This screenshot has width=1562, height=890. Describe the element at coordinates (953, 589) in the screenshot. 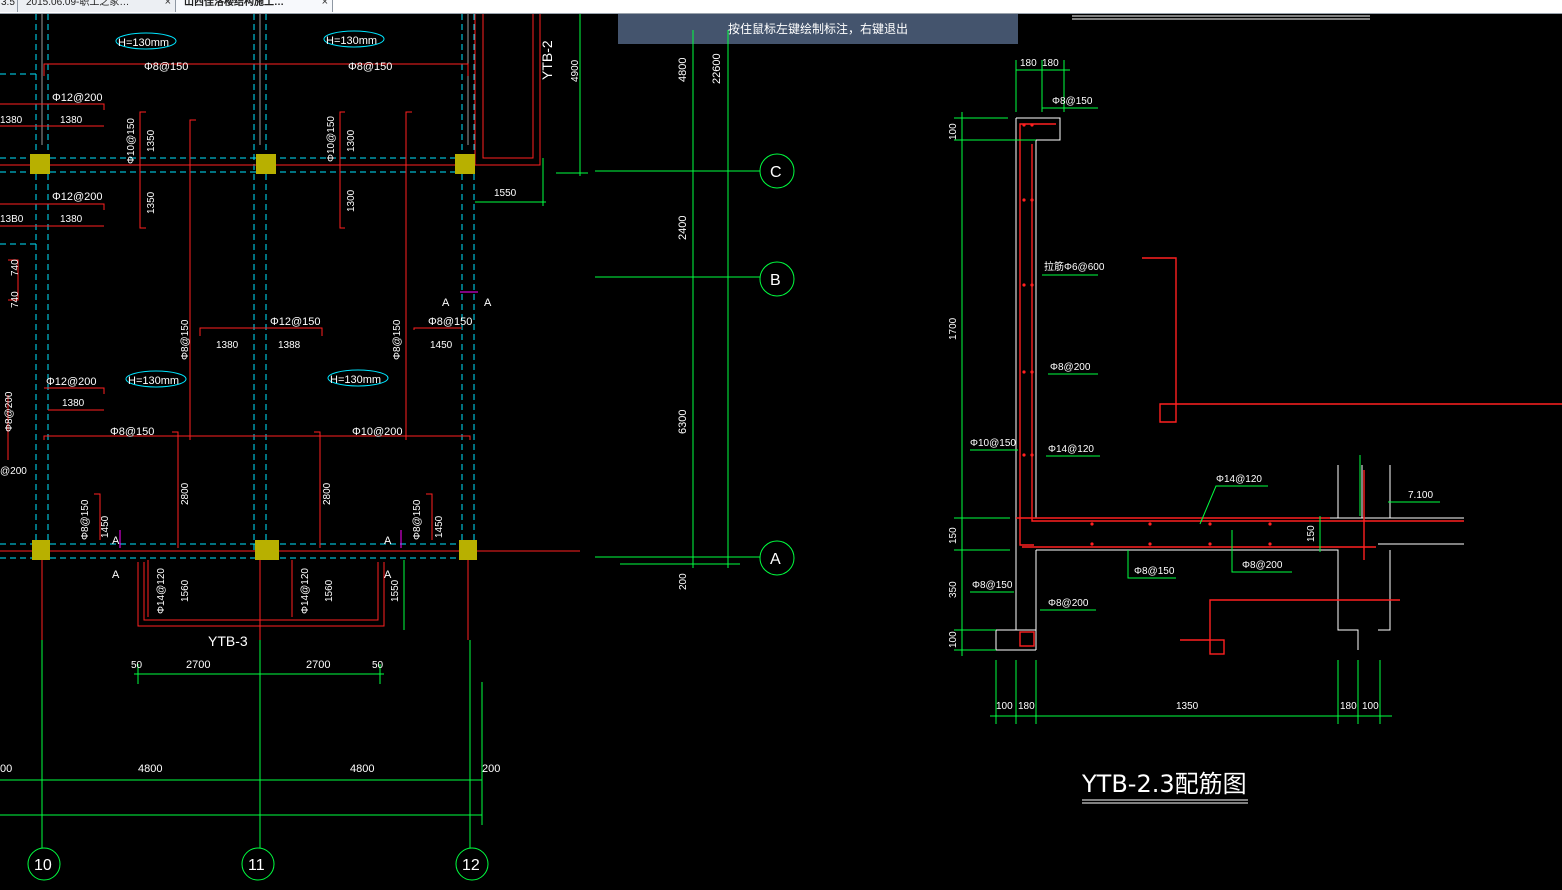

I see `dimension: 350` at that location.